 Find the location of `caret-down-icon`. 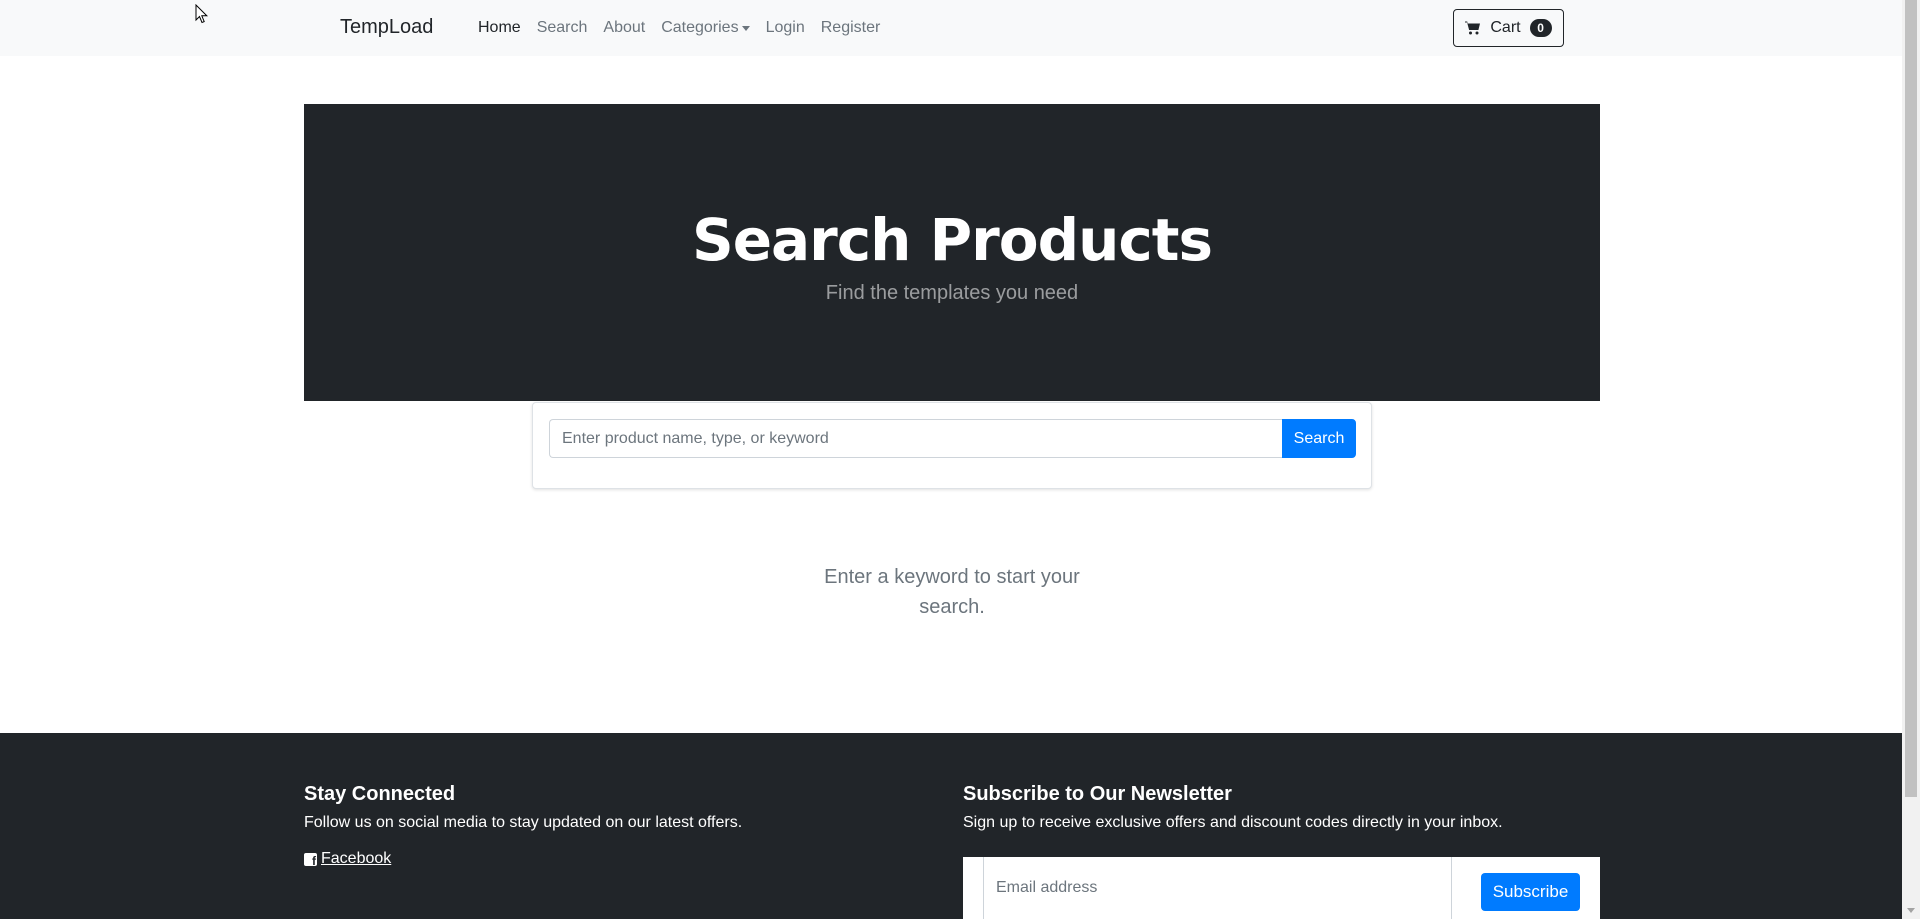

caret-down-icon is located at coordinates (745, 28).